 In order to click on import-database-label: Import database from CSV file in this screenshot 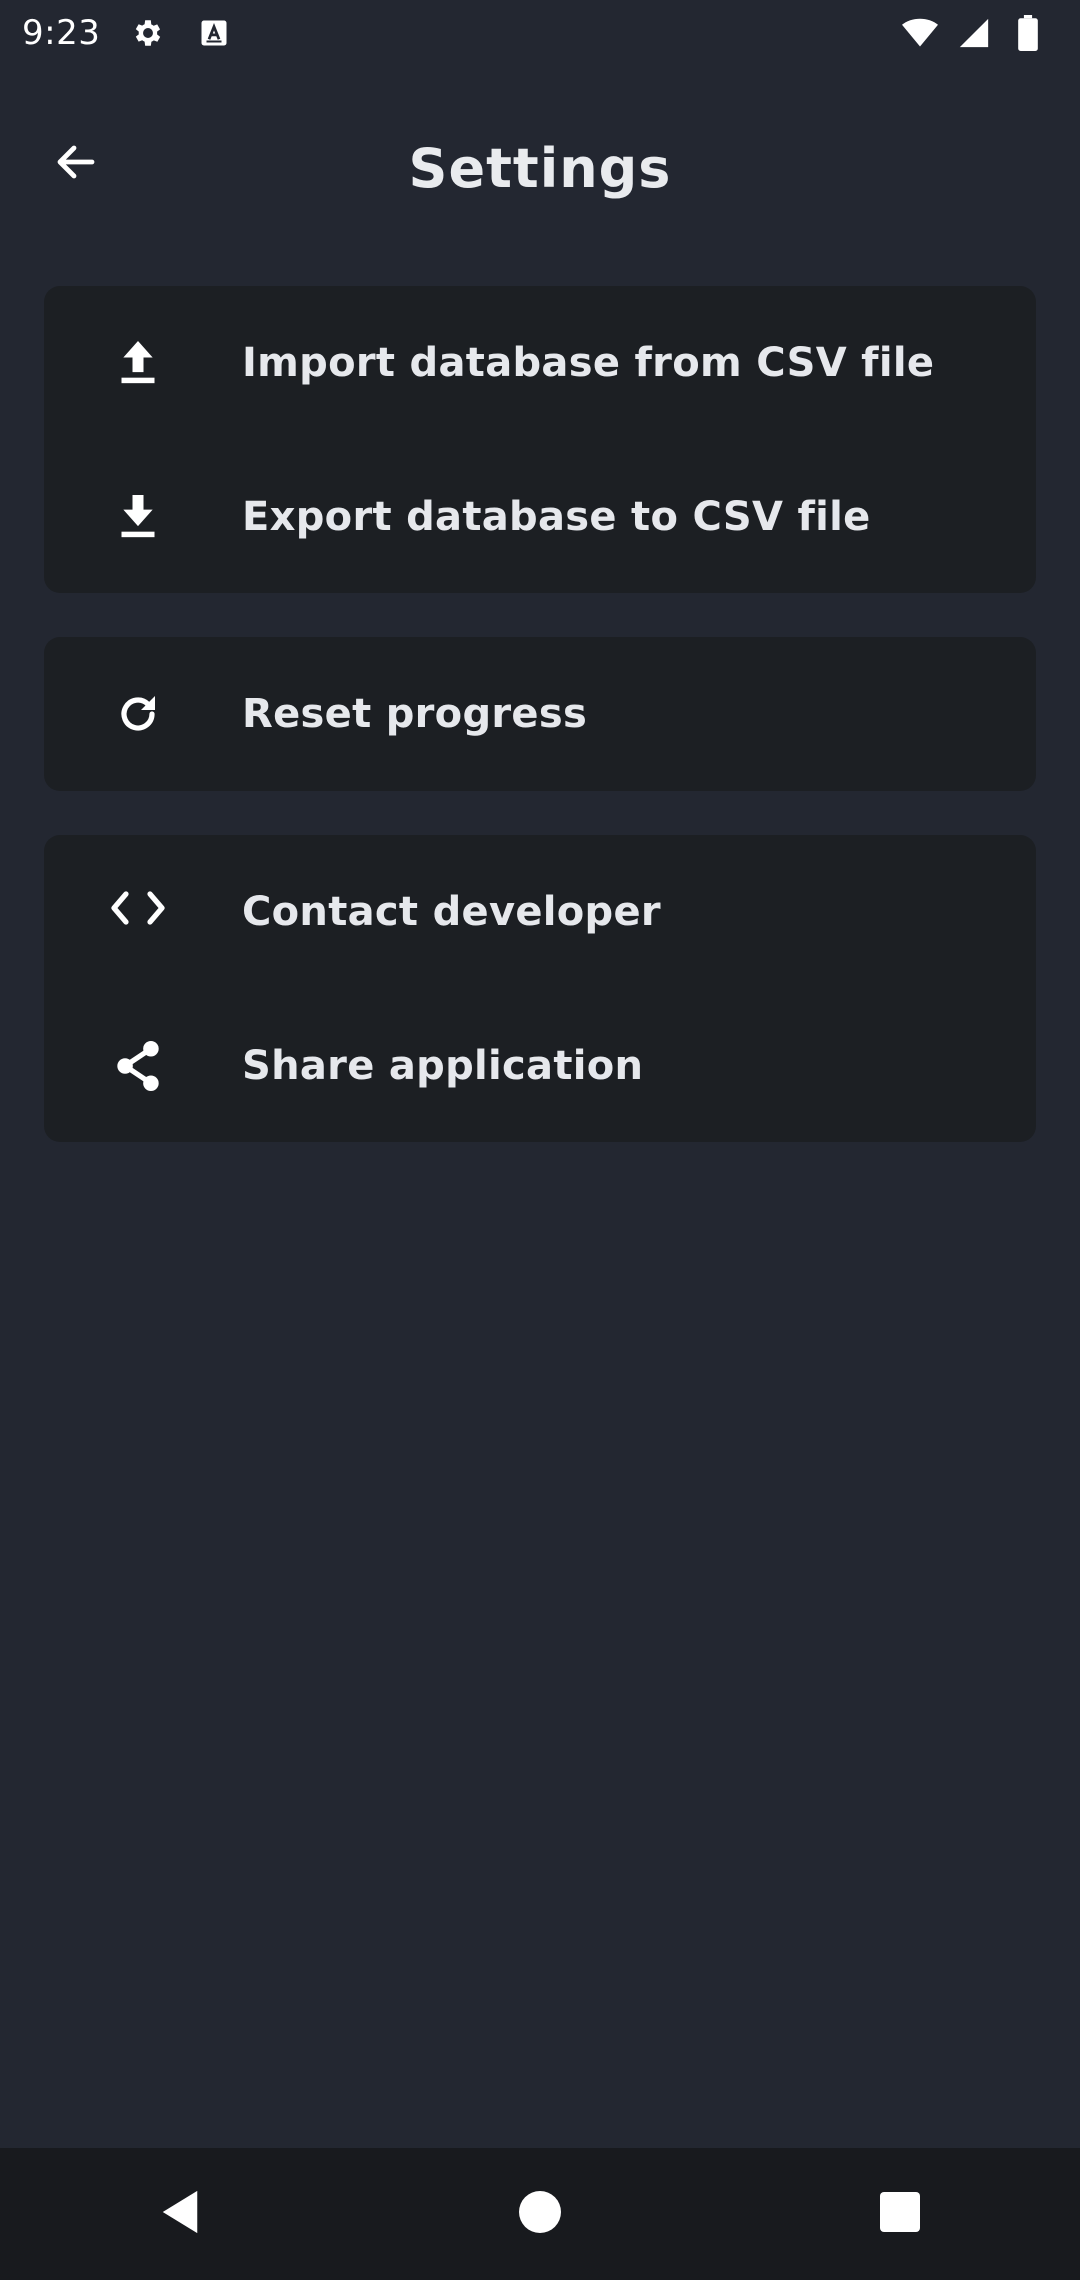, I will do `click(588, 363)`.